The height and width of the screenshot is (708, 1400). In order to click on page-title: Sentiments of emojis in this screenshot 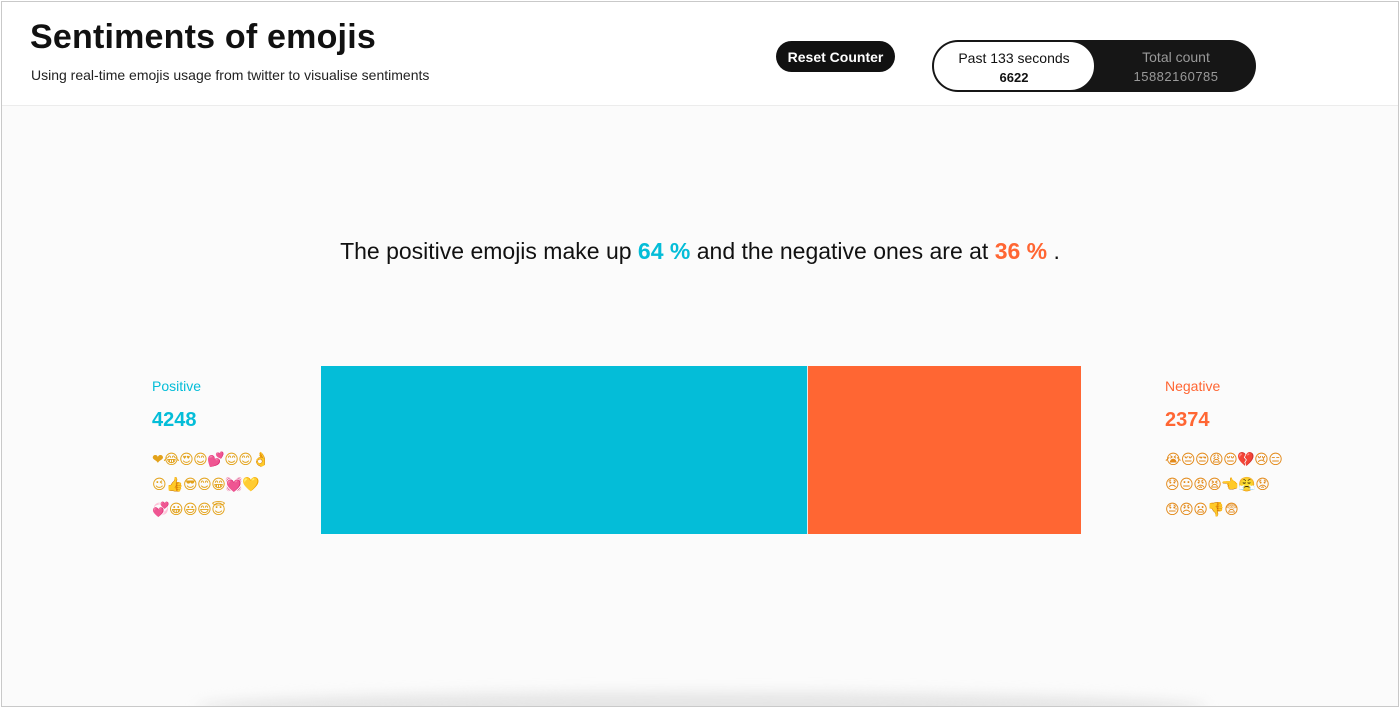, I will do `click(203, 37)`.